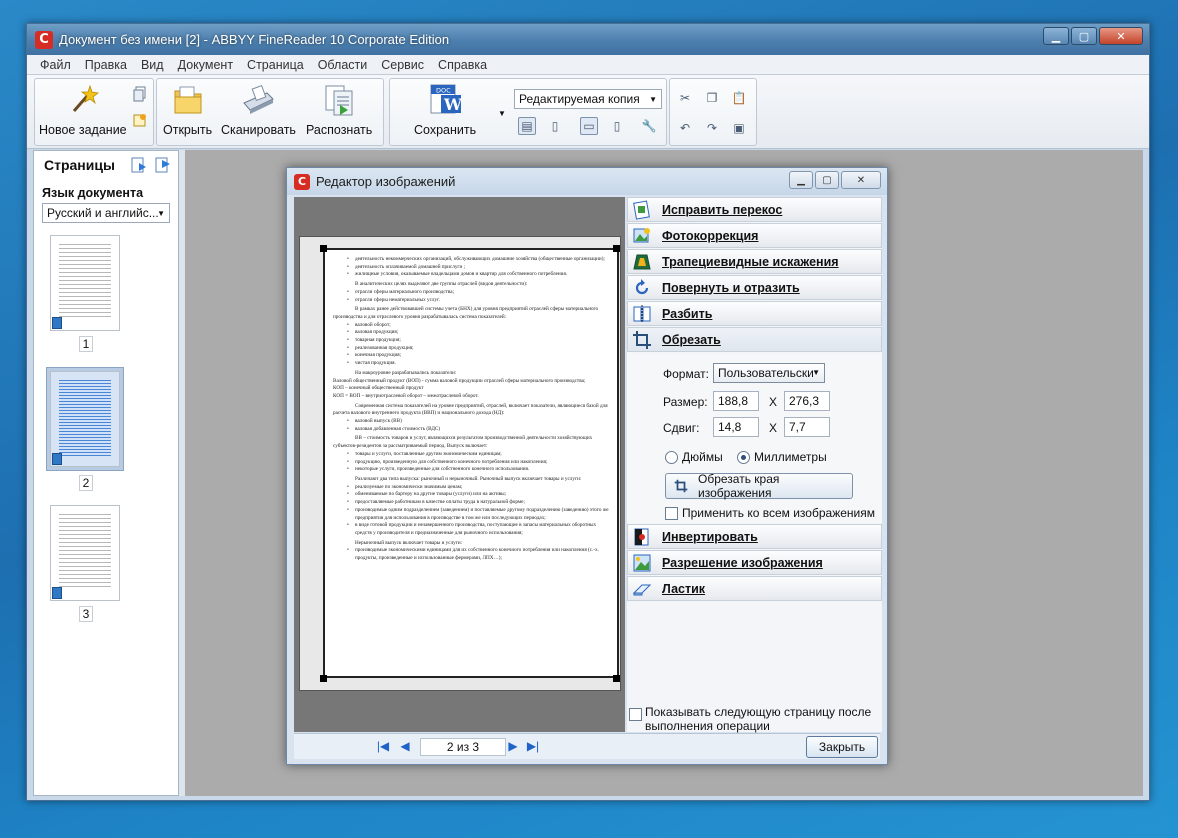 The image size is (1178, 838). Describe the element at coordinates (754, 209) in the screenshot. I see `tool-deskew: Исправить перекос` at that location.